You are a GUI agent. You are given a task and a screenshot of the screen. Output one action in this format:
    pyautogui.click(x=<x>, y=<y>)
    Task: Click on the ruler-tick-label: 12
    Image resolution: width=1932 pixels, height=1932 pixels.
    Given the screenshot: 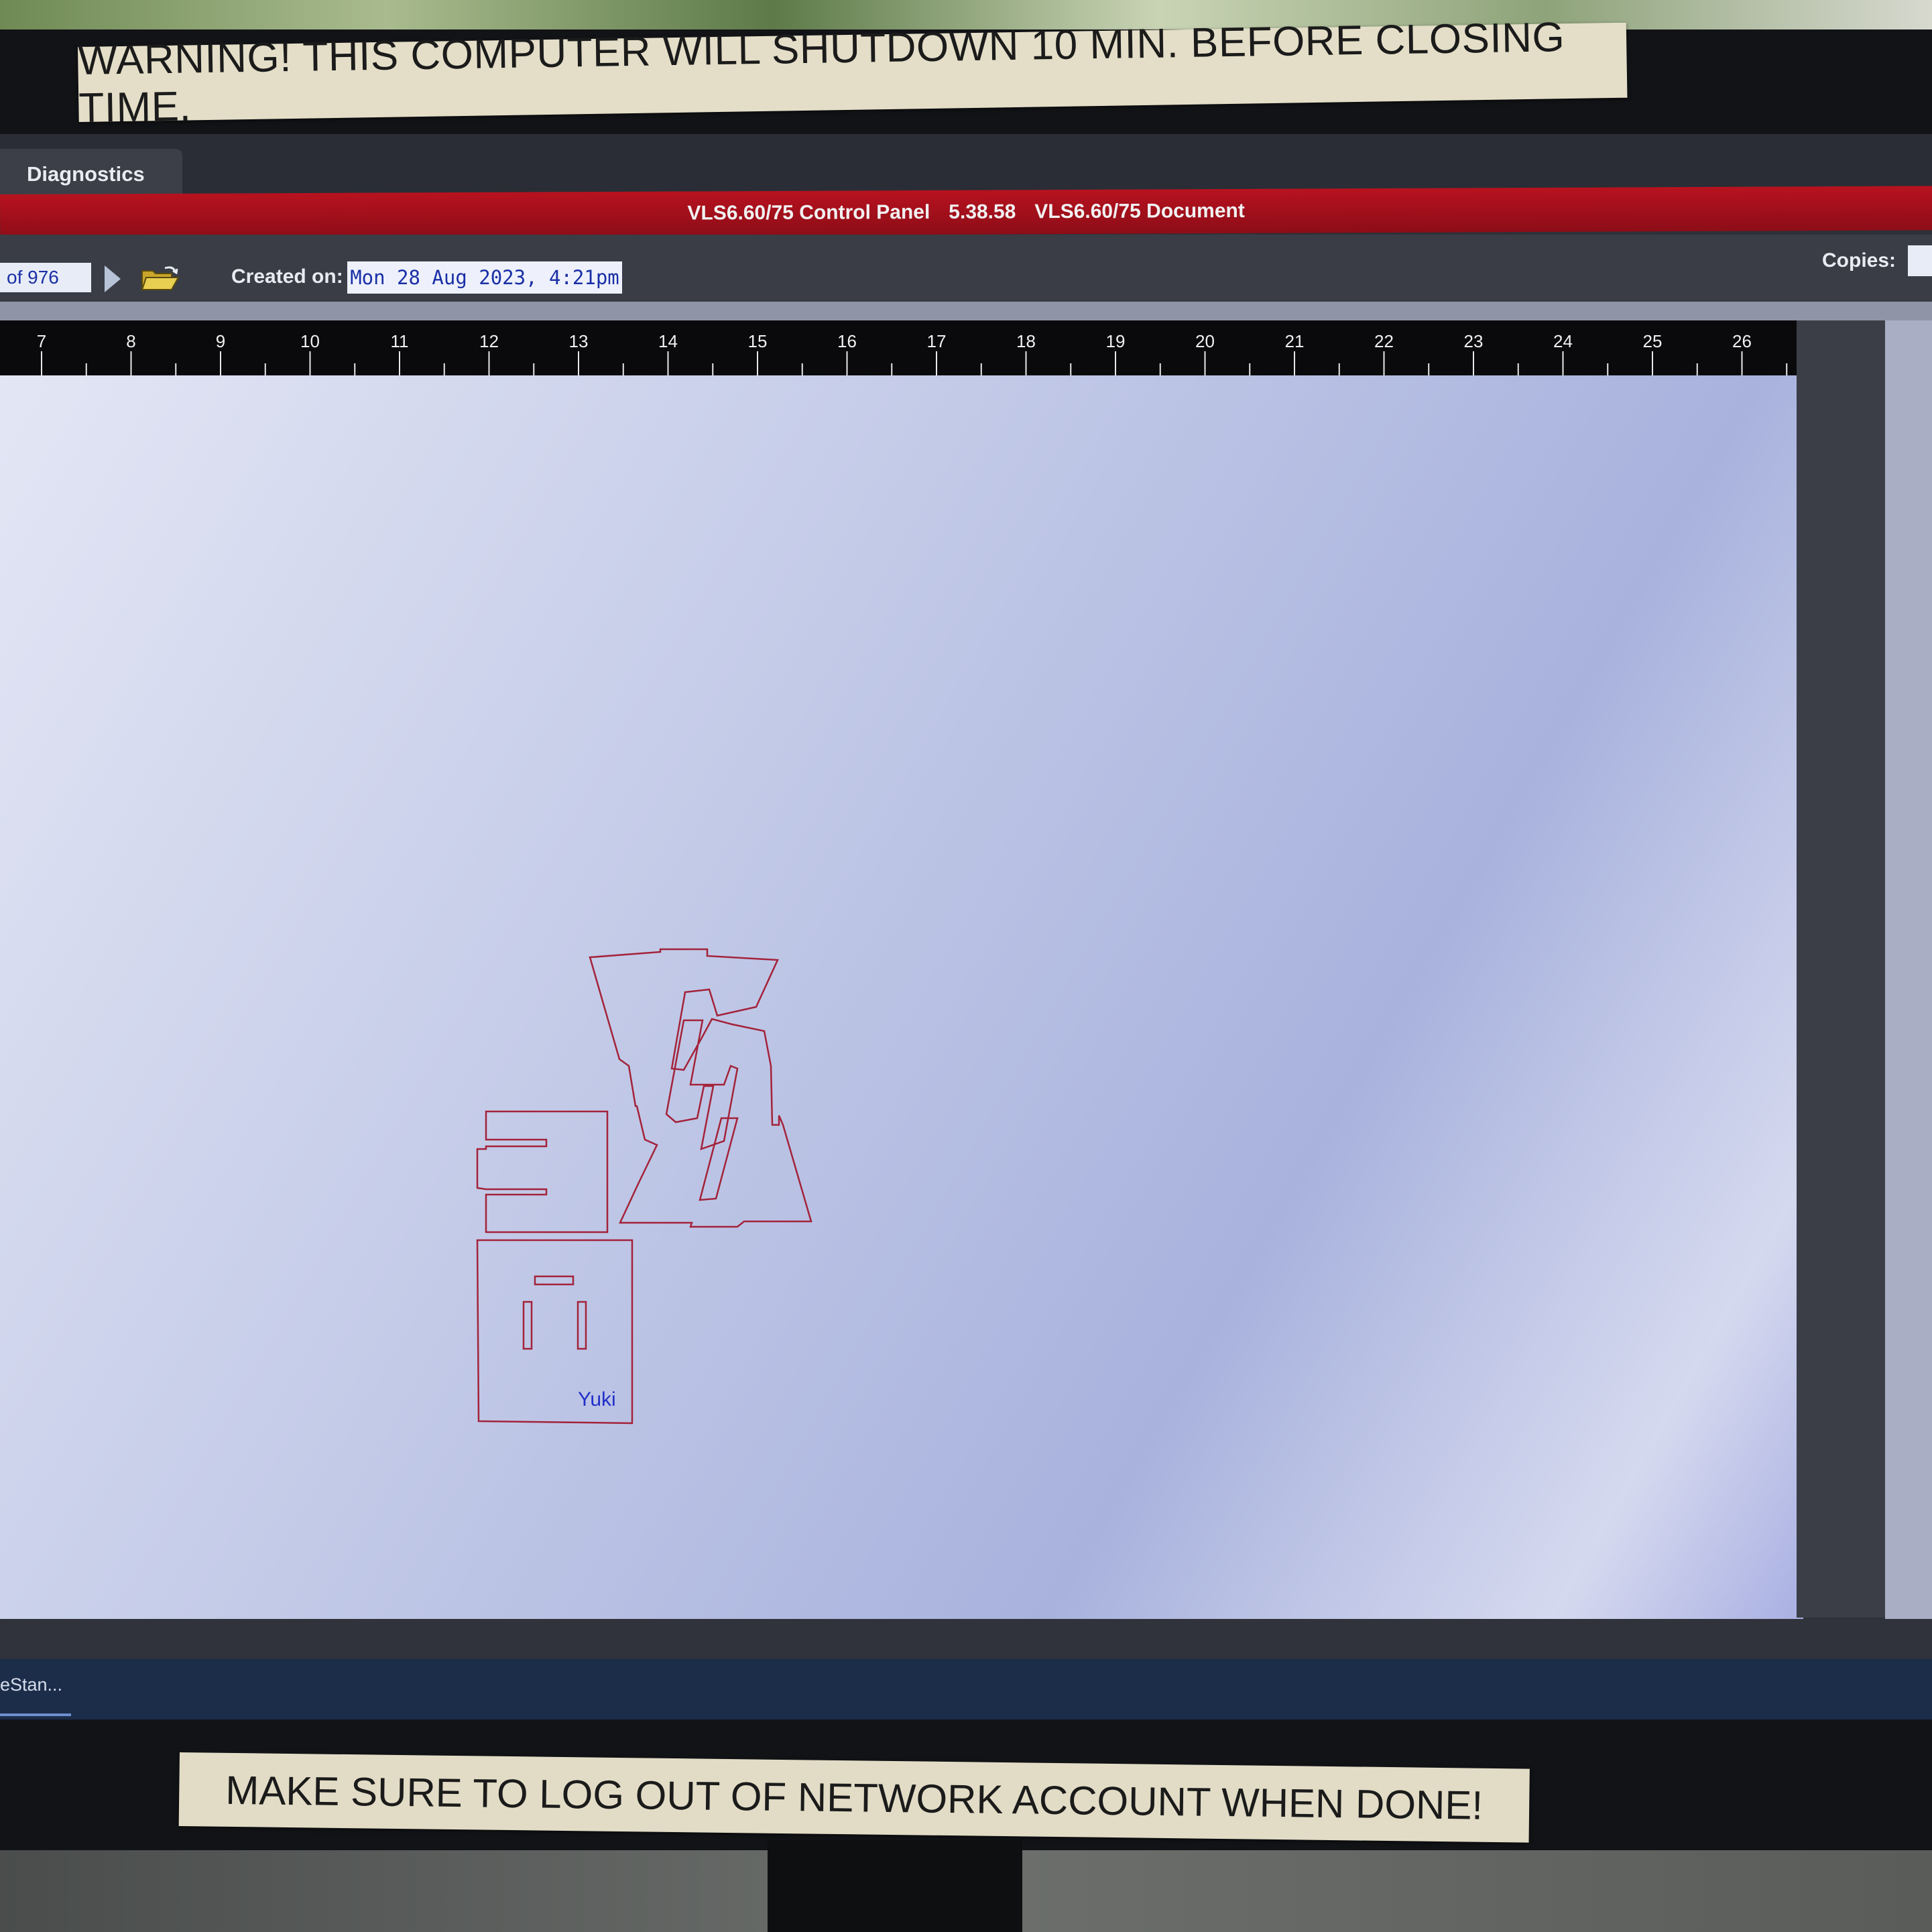 What is the action you would take?
    pyautogui.click(x=489, y=341)
    